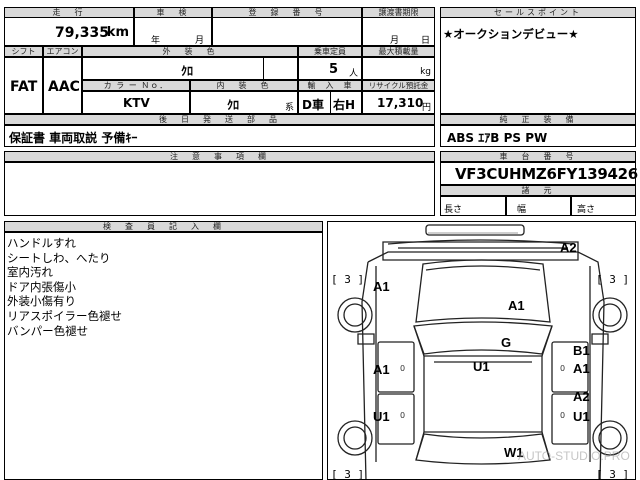  I want to click on inspector-note: 外装小傷有り, so click(41, 301).